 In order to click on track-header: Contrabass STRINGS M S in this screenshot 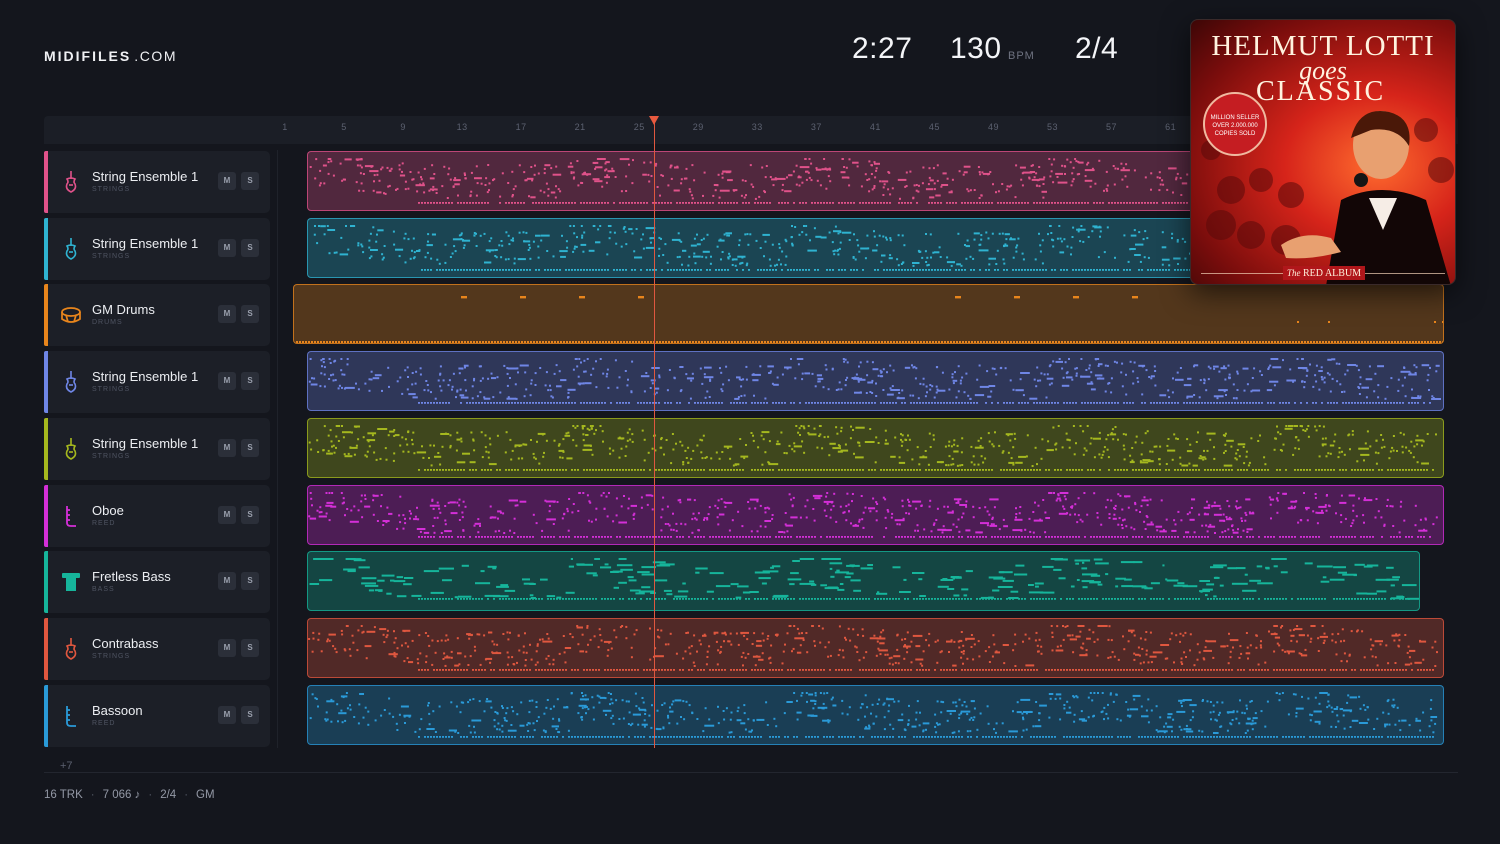, I will do `click(157, 648)`.